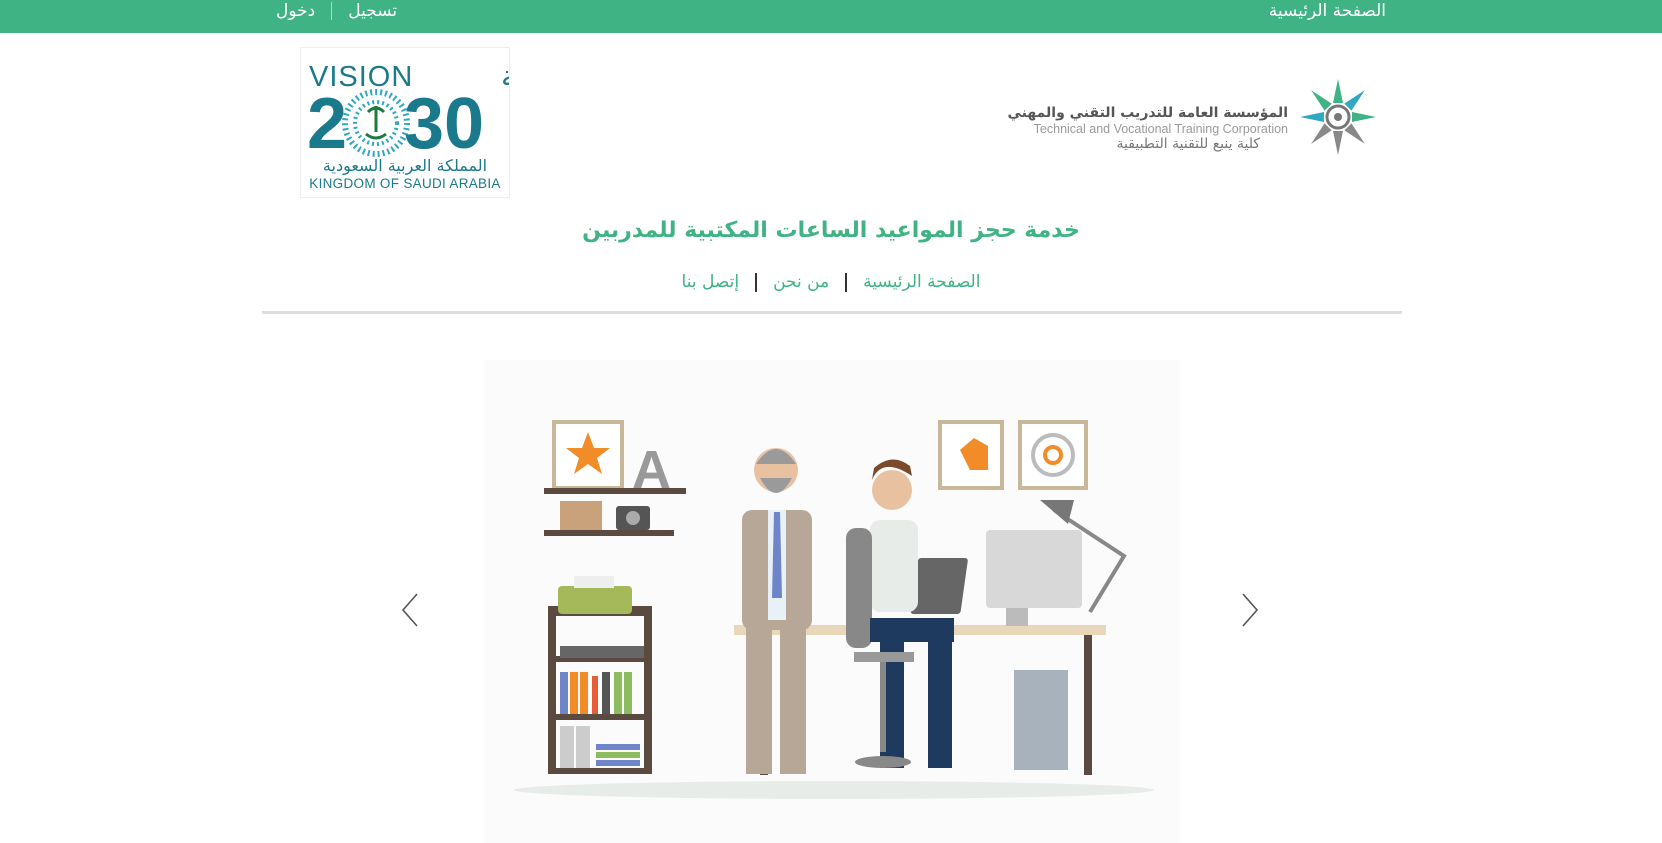 The width and height of the screenshot is (1662, 843). What do you see at coordinates (336, 11) in the screenshot?
I see `auth-links: دخول تسجيل` at bounding box center [336, 11].